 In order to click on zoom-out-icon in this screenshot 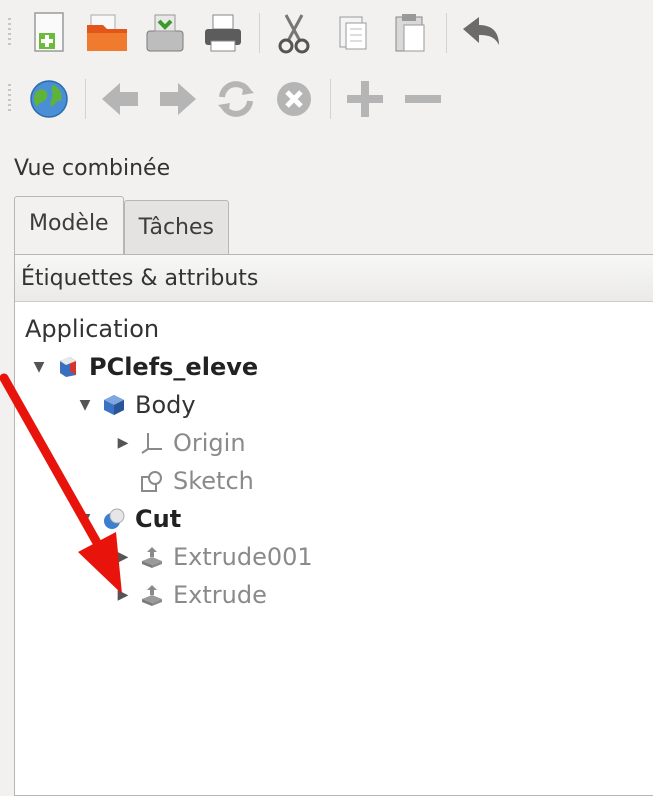, I will do `click(423, 99)`.